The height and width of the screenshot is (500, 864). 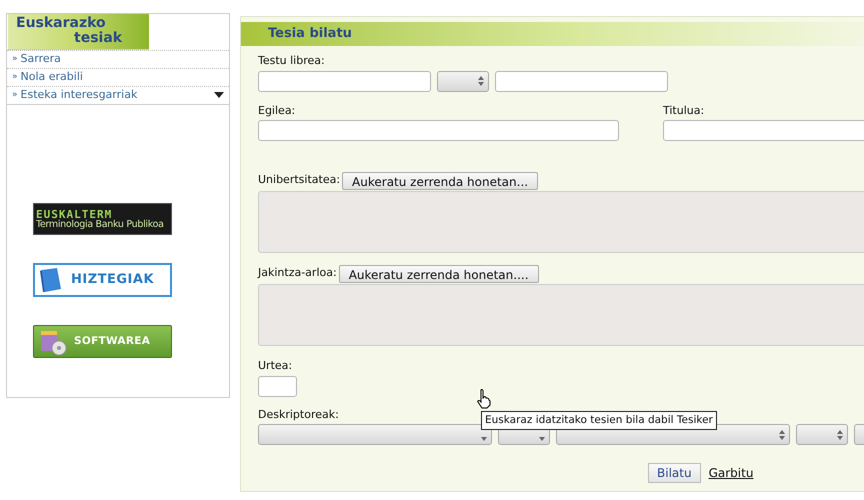 I want to click on banner-title: EUSKALTERM, so click(x=74, y=214).